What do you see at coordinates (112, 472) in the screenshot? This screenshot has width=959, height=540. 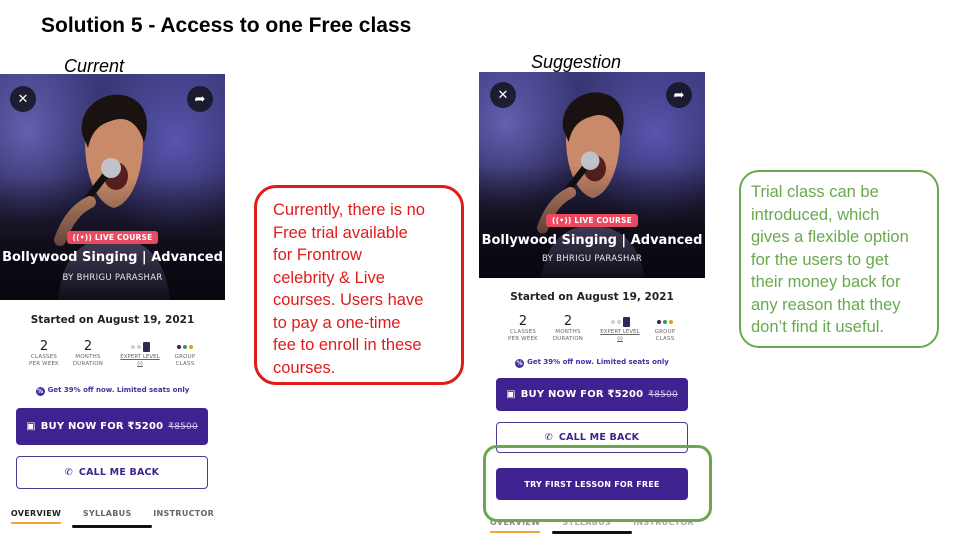 I see `call-me-back-button: ✆ CALL ME BACK` at bounding box center [112, 472].